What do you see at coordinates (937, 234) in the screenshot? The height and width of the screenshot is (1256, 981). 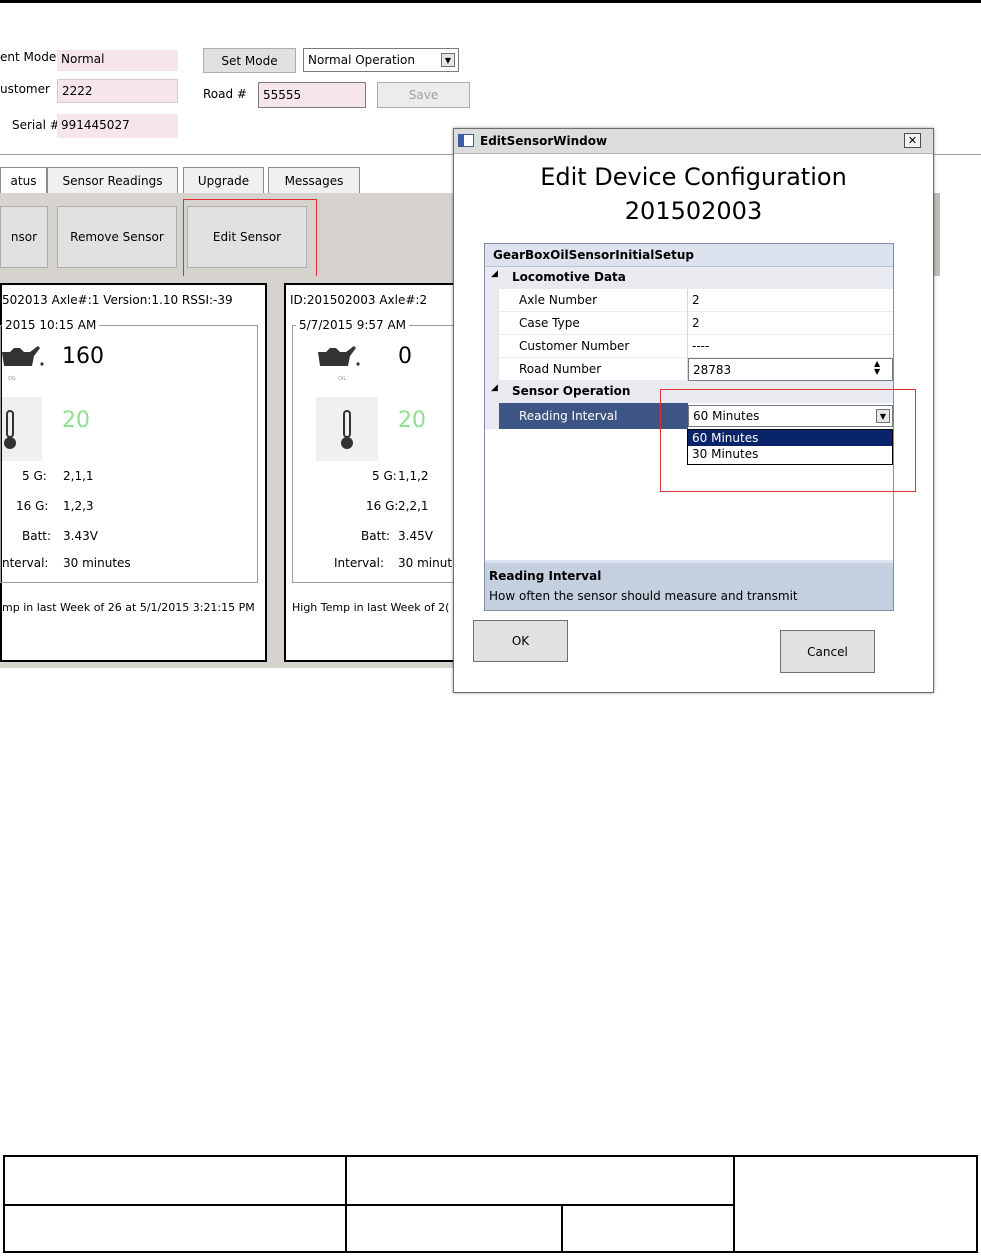 I see `panel-edge` at bounding box center [937, 234].